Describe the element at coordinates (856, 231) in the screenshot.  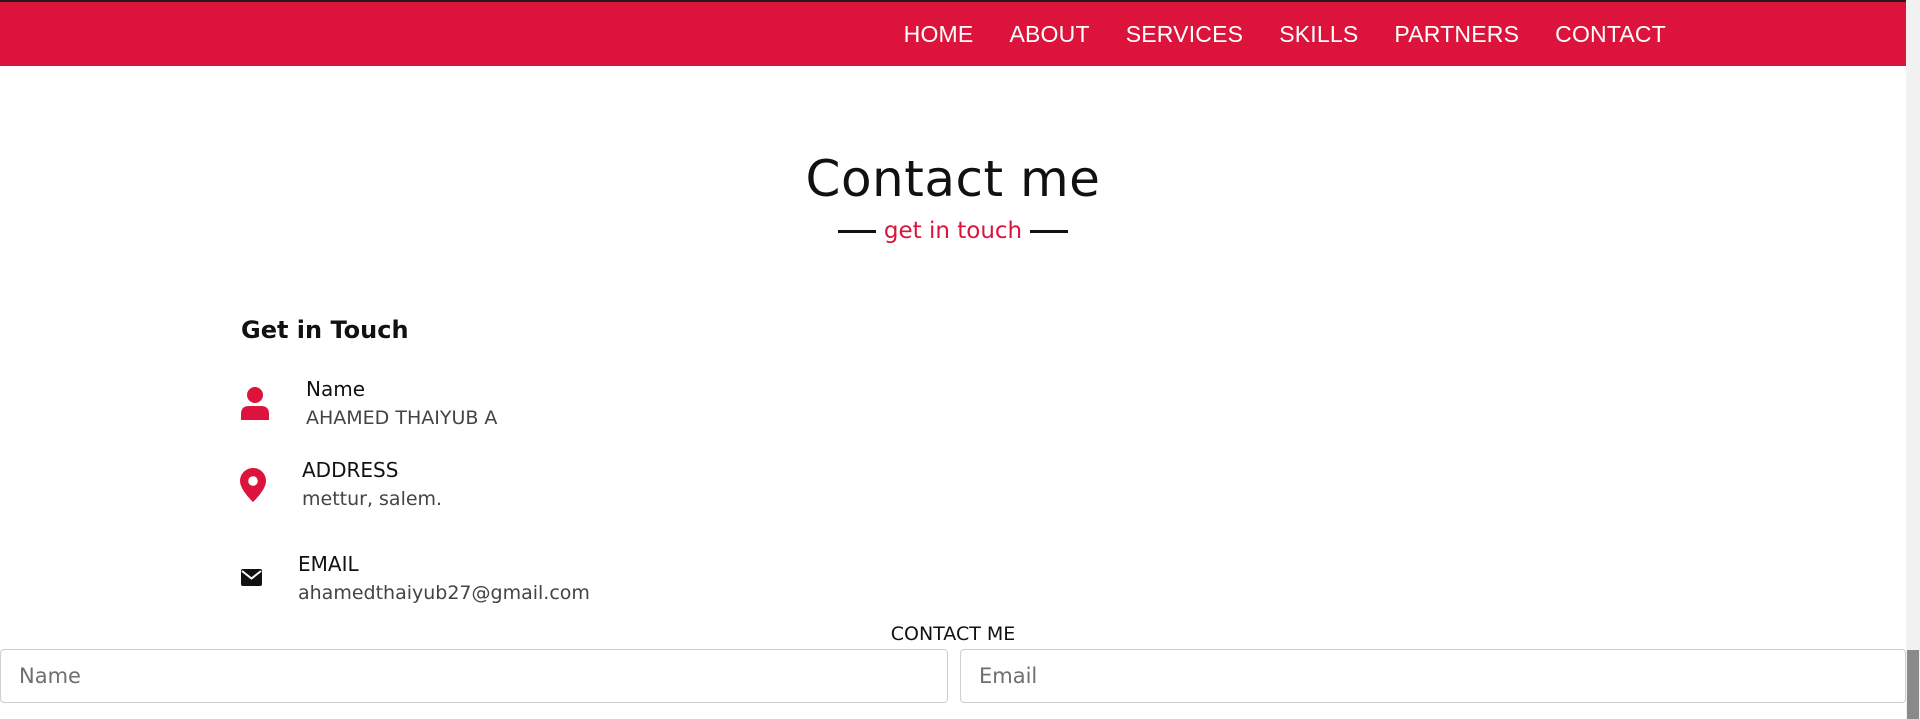
I see `subtitle-left-dash` at that location.